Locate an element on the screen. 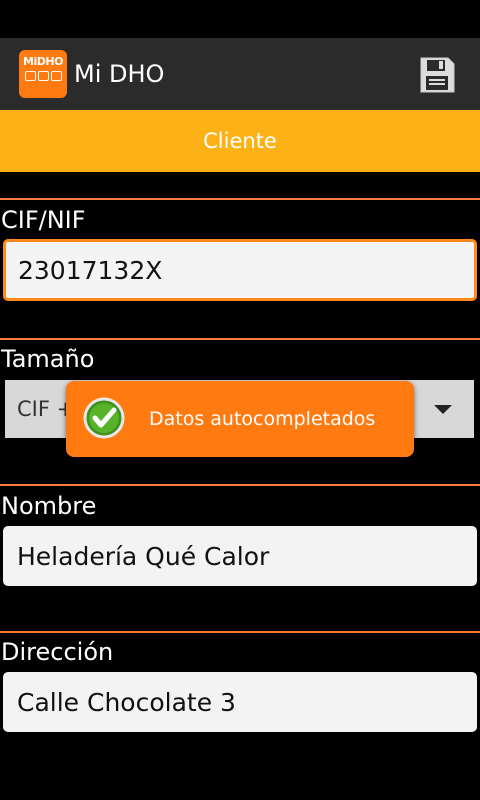  check-icon is located at coordinates (104, 418).